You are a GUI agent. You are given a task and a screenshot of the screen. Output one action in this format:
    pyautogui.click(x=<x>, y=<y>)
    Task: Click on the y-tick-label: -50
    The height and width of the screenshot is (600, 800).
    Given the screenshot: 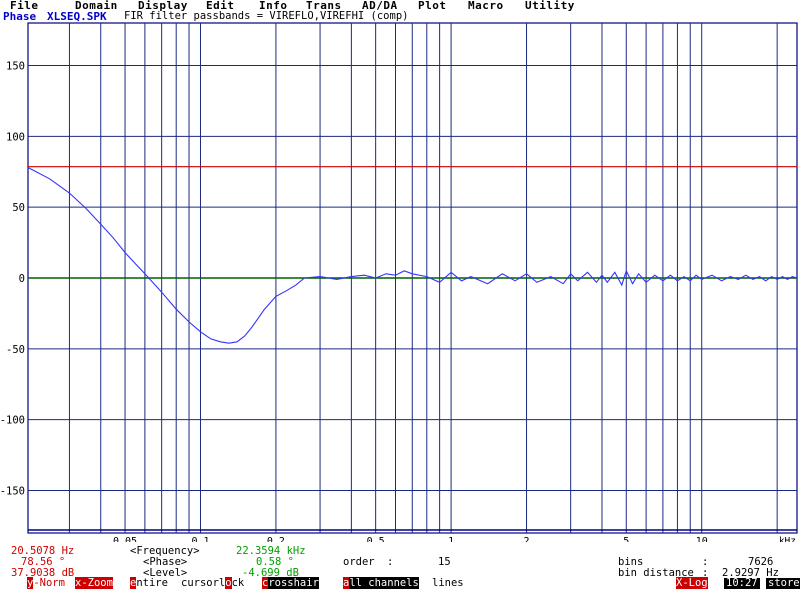 What is the action you would take?
    pyautogui.click(x=15, y=350)
    